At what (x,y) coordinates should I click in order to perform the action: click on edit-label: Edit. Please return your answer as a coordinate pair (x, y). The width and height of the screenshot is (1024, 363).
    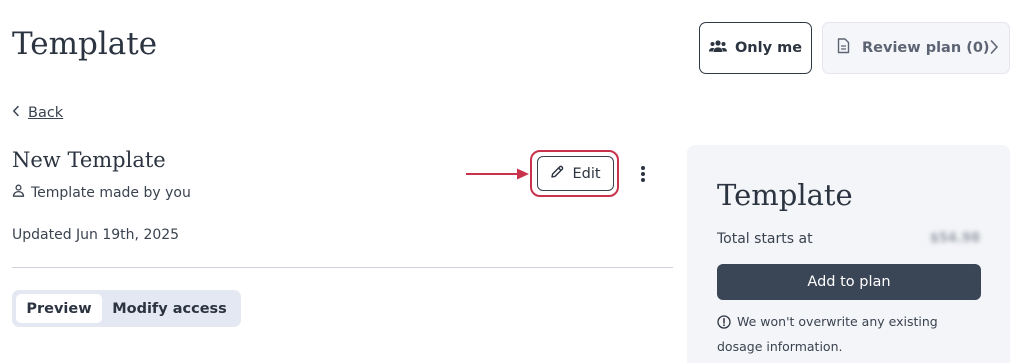
    Looking at the image, I should click on (586, 173).